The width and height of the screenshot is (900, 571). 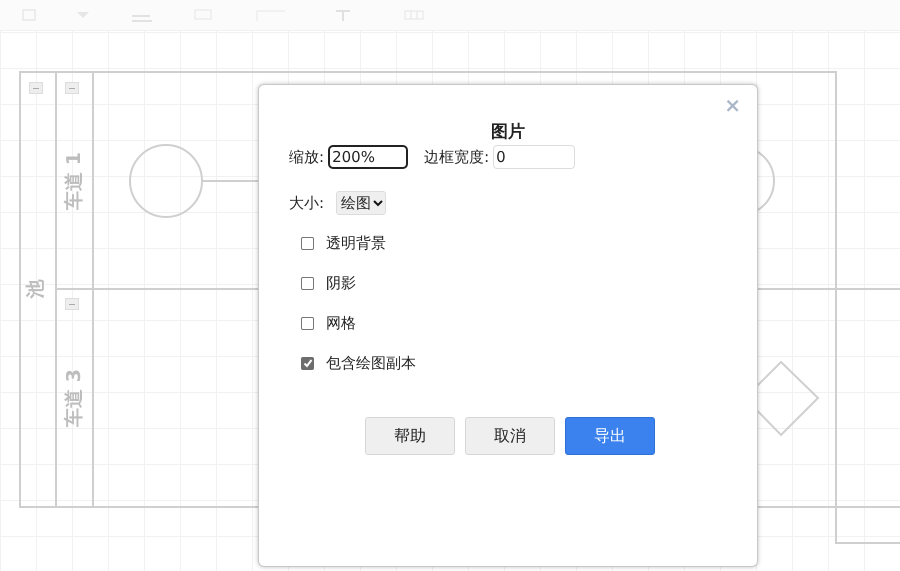 What do you see at coordinates (29, 15) in the screenshot?
I see `shape-icon` at bounding box center [29, 15].